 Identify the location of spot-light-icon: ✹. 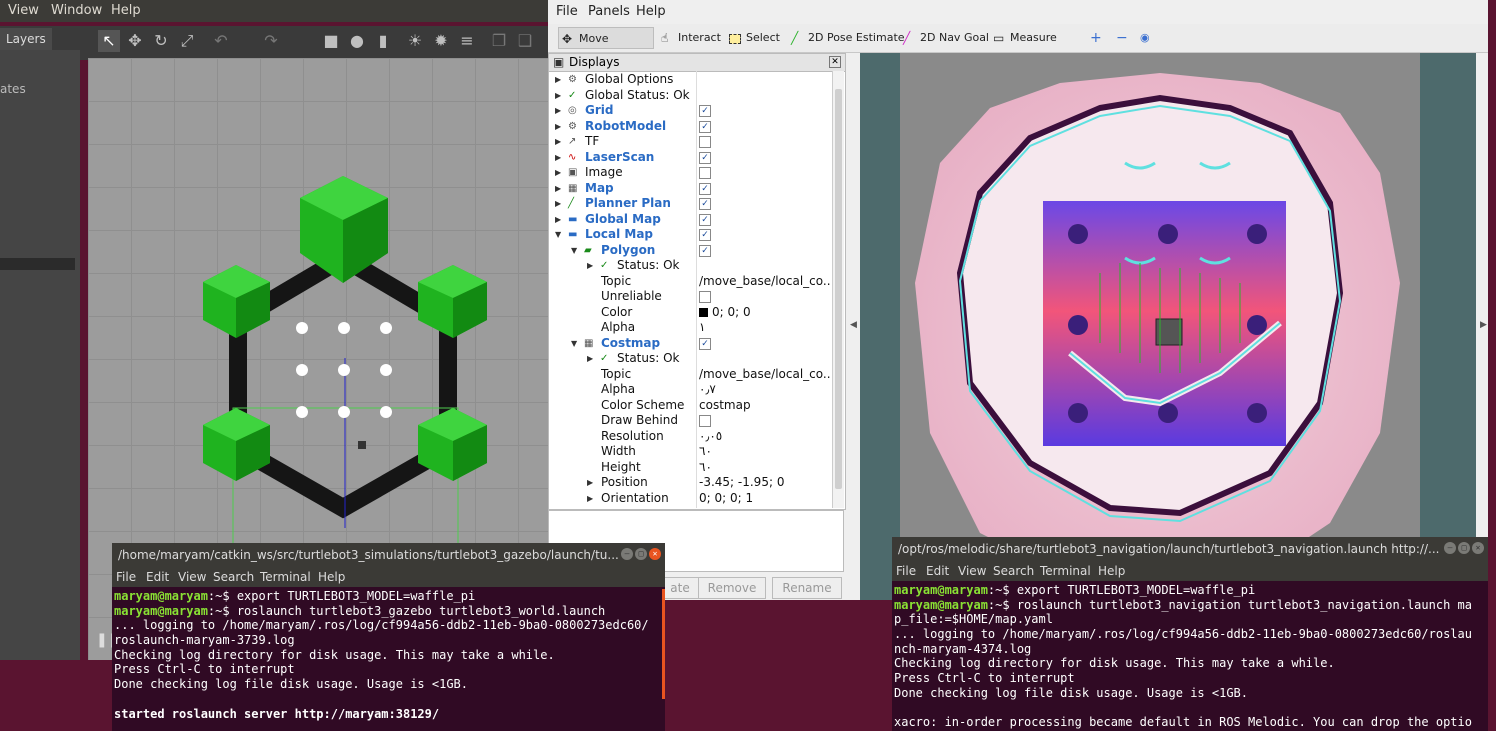
(441, 41).